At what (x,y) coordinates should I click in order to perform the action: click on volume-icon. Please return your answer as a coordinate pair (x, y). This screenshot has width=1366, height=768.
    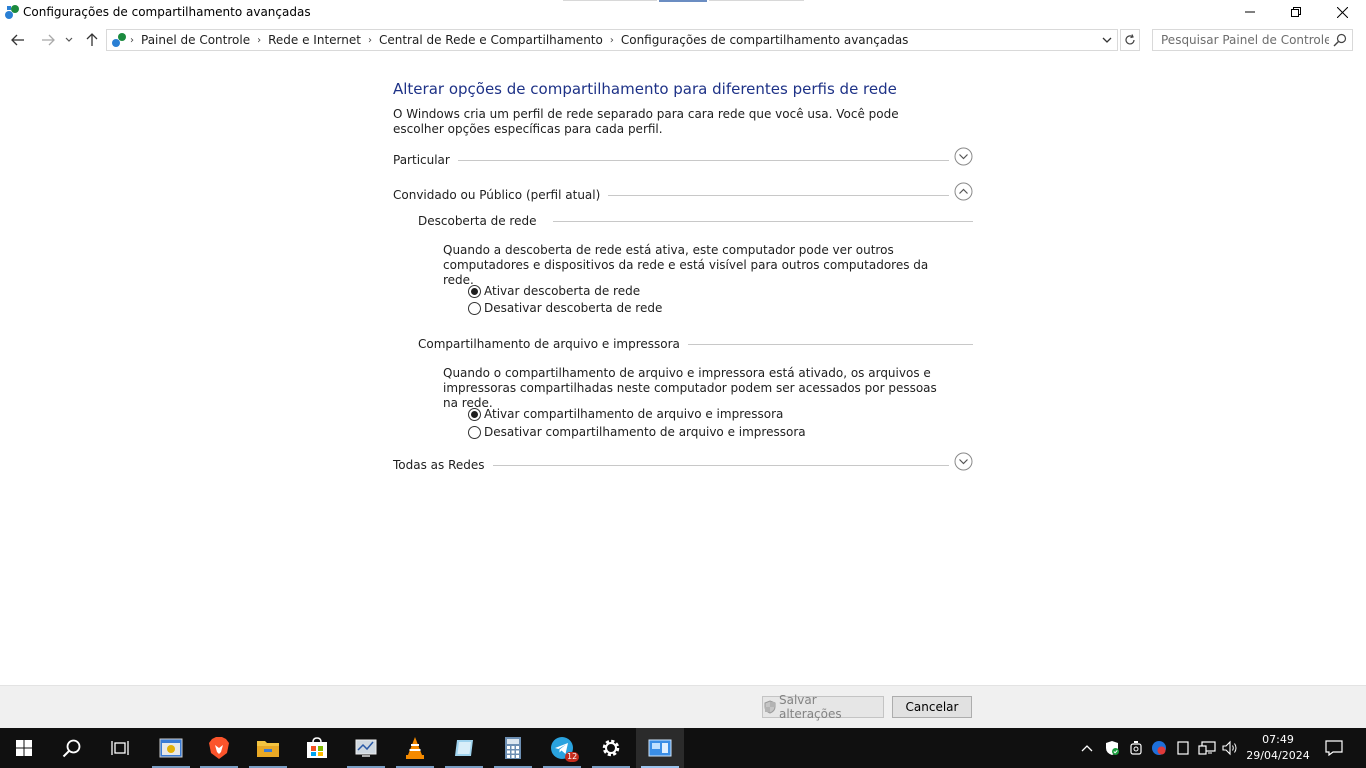
    Looking at the image, I should click on (1229, 748).